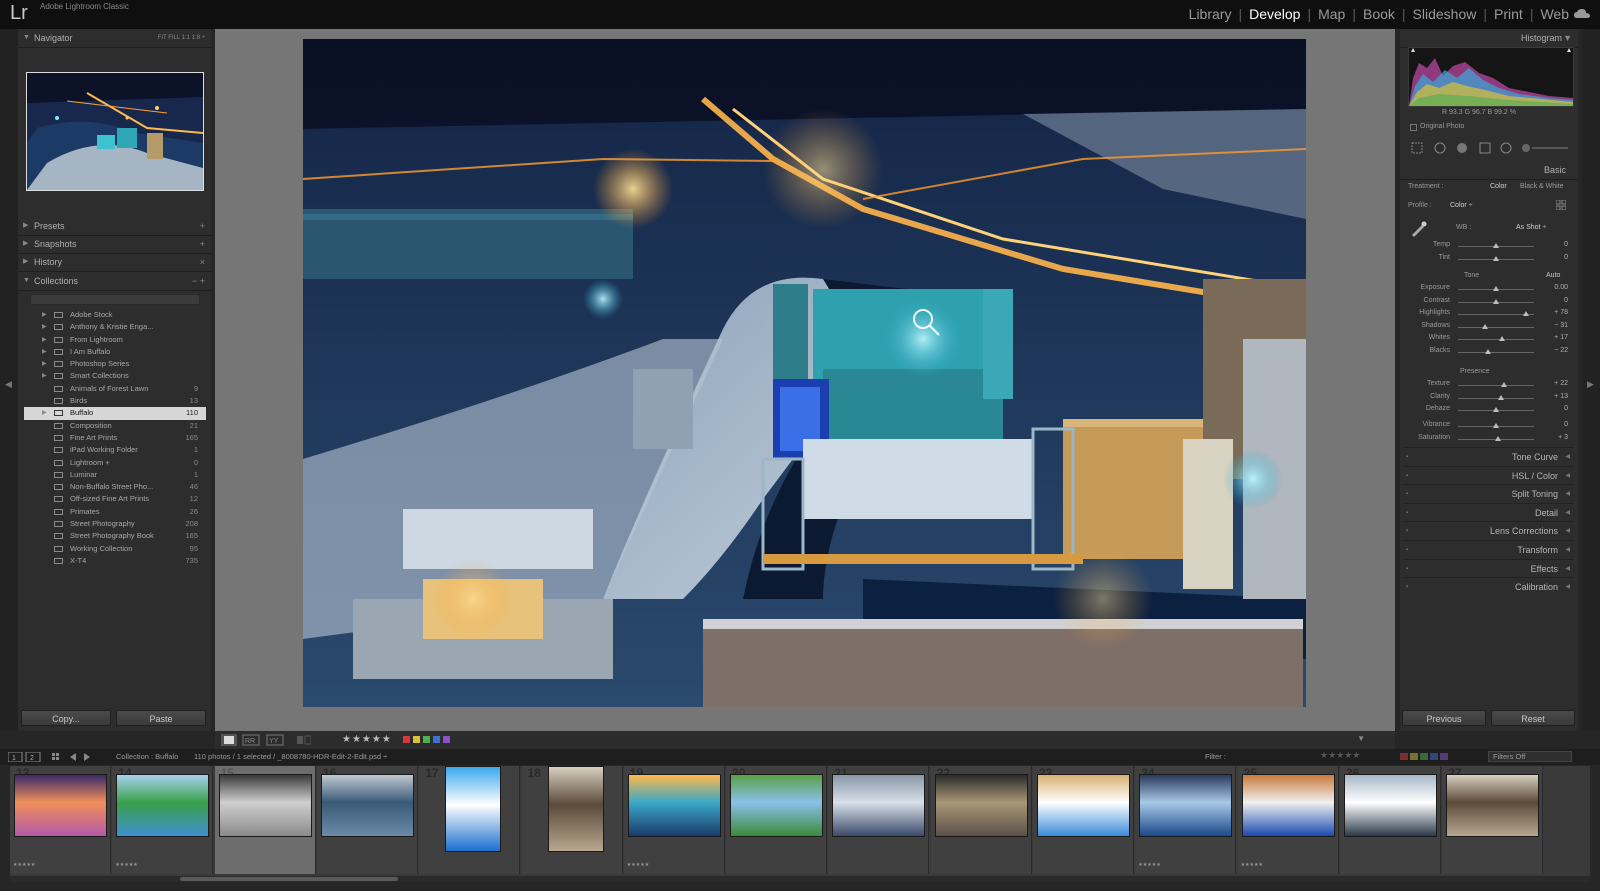  What do you see at coordinates (1556, 350) in the screenshot?
I see `slider-value: − 22` at bounding box center [1556, 350].